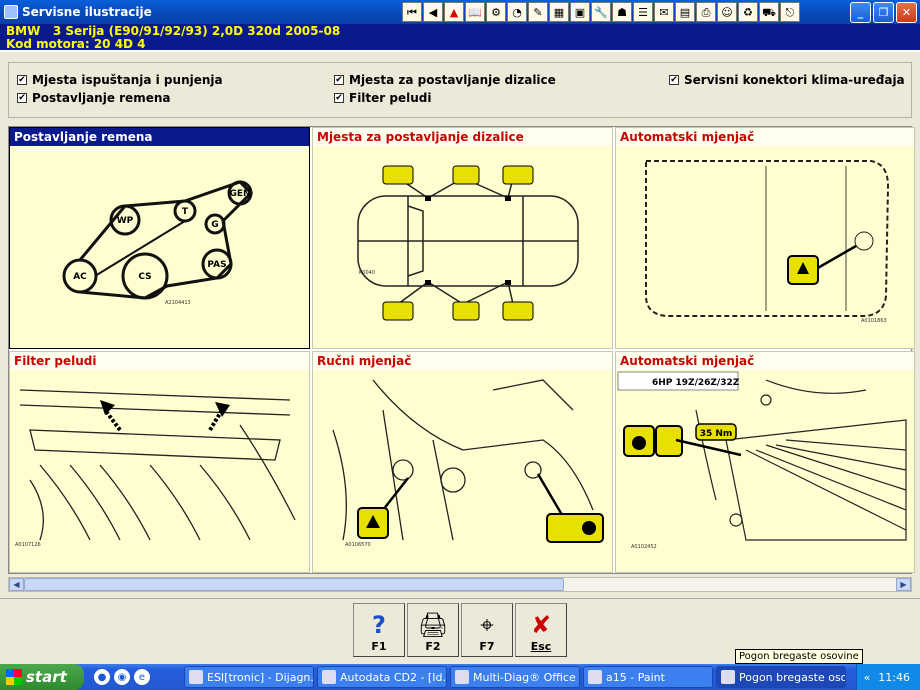 The height and width of the screenshot is (690, 920). What do you see at coordinates (487, 625) in the screenshot?
I see `magnifier-icon: ⌖` at bounding box center [487, 625].